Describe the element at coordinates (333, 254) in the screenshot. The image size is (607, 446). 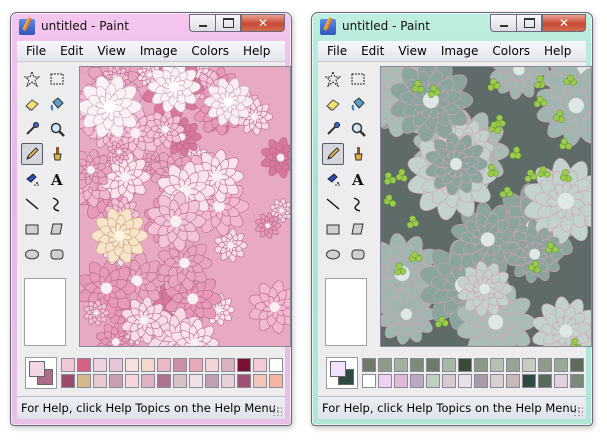
I see `ellipse-tool` at that location.